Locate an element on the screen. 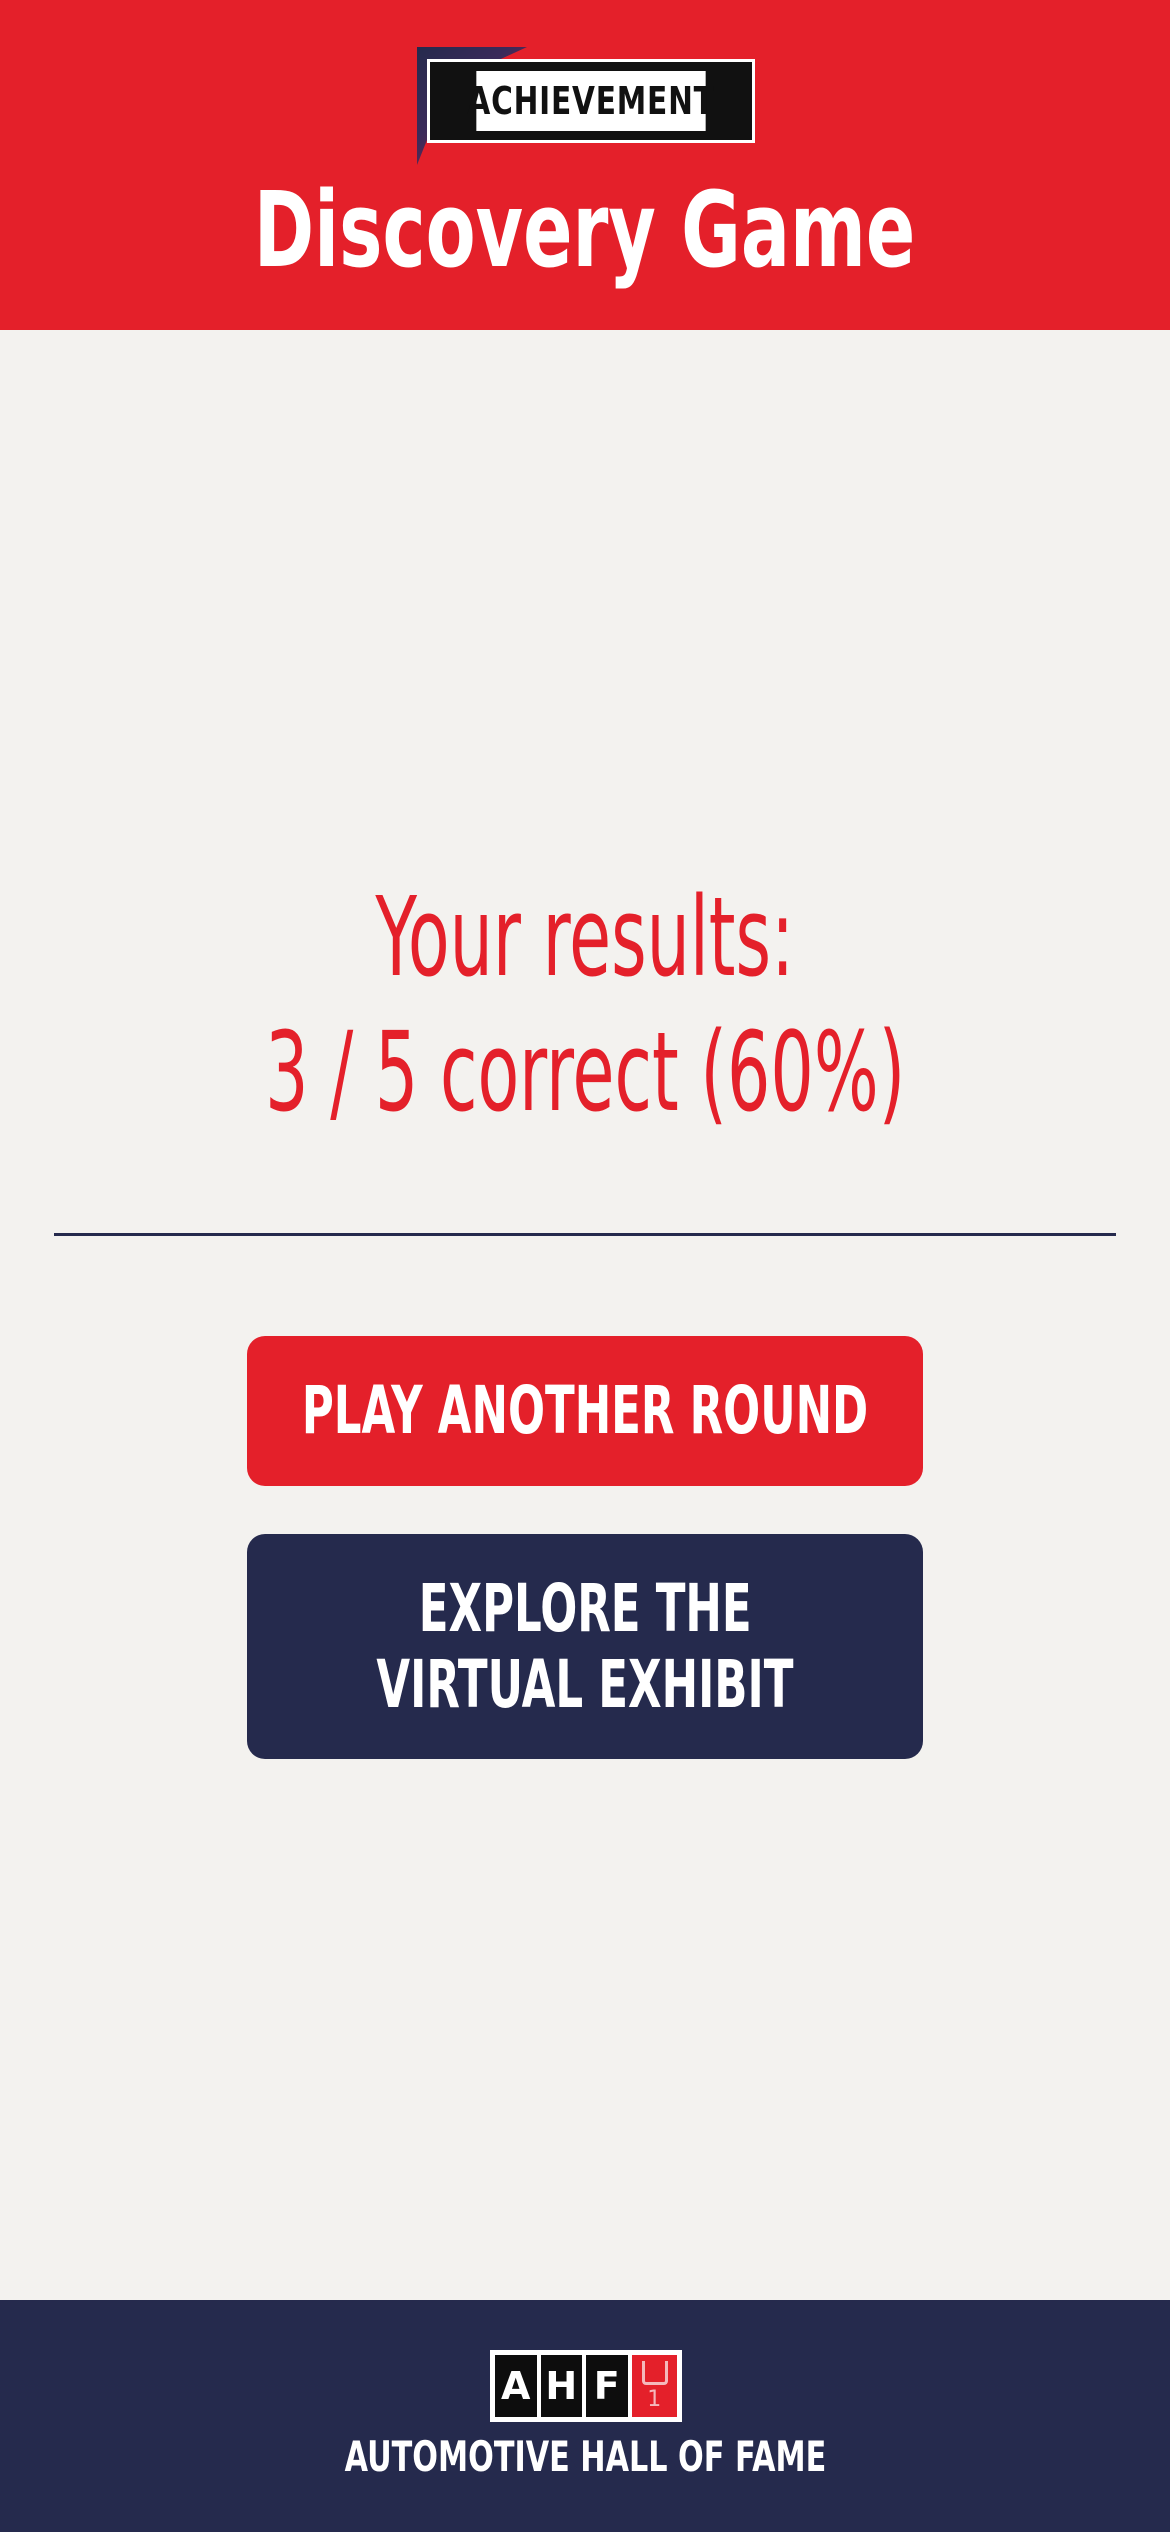  play-another-round-button: PLAY ANOTHER ROUND is located at coordinates (585, 1411).